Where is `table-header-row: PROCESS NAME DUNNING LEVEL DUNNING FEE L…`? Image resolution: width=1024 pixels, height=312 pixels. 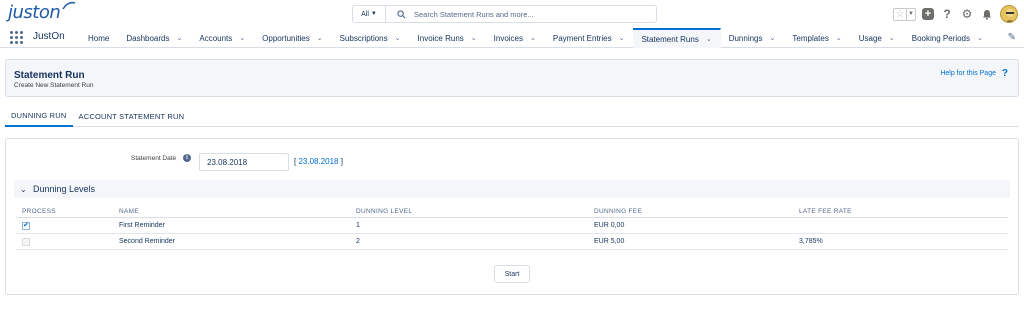 table-header-row: PROCESS NAME DUNNING LEVEL DUNNING FEE L… is located at coordinates (512, 211).